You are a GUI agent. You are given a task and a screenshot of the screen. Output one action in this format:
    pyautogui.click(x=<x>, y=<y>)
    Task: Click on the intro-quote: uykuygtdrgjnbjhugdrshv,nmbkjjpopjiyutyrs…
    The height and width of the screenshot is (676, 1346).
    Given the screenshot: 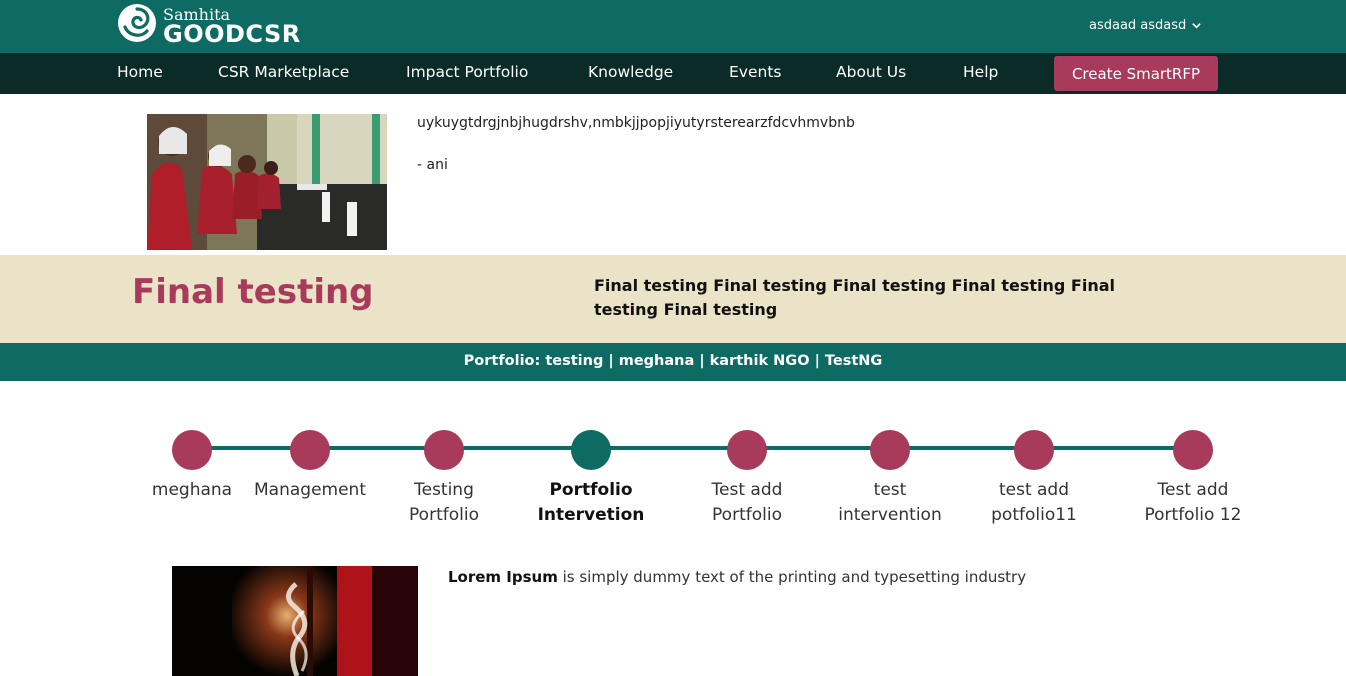 What is the action you would take?
    pyautogui.click(x=636, y=123)
    